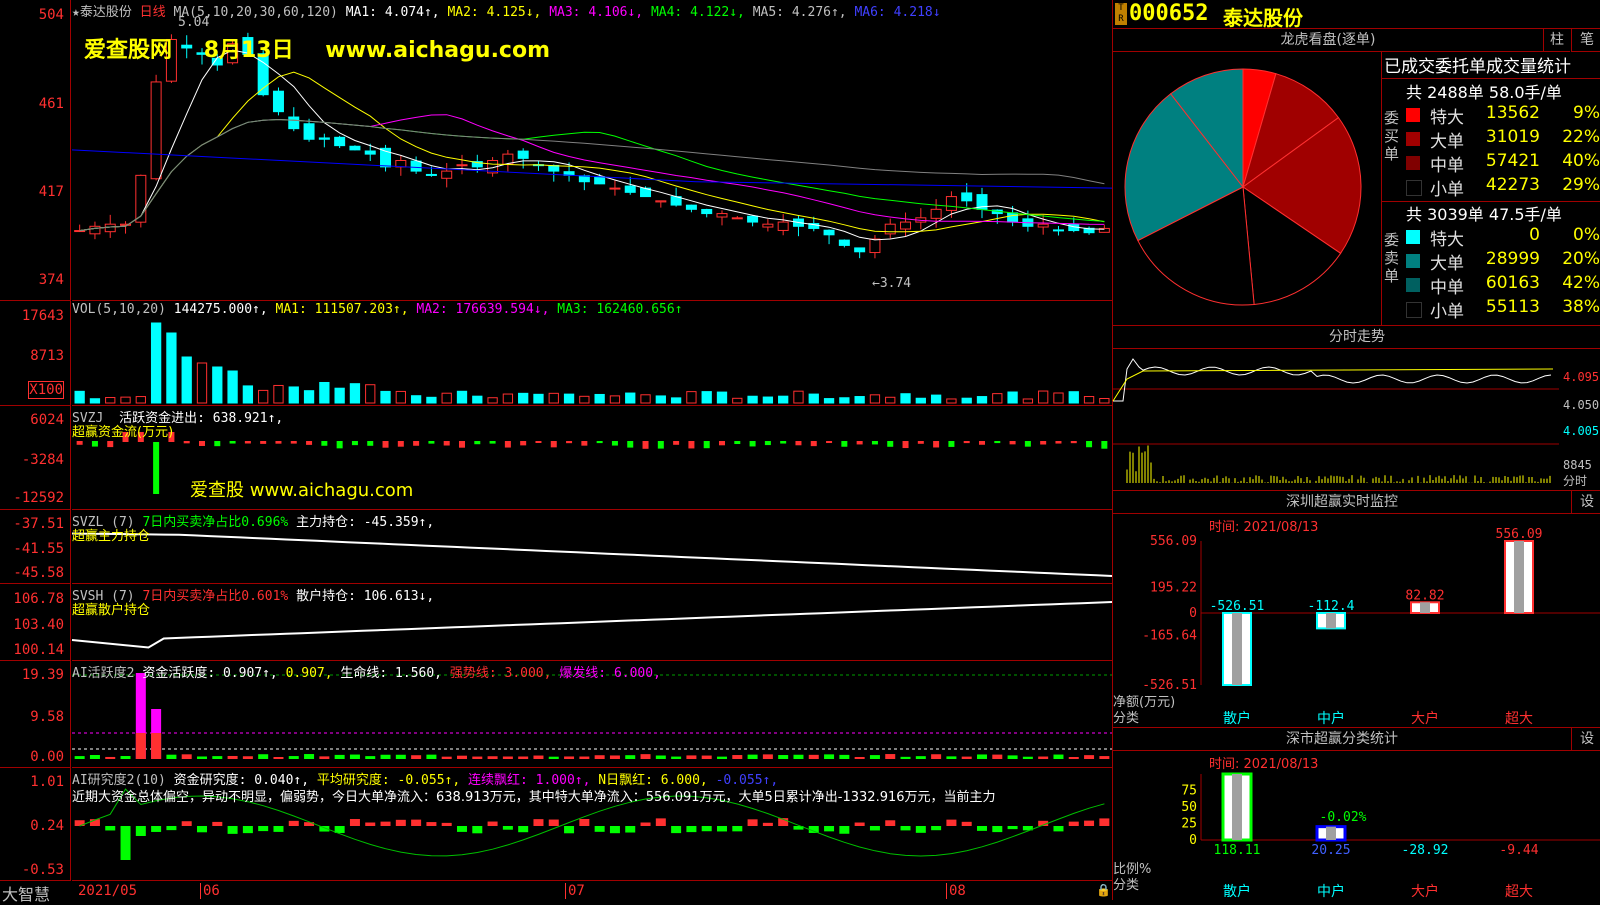  Describe the element at coordinates (592, 625) in the screenshot. I see `holding-line` at that location.